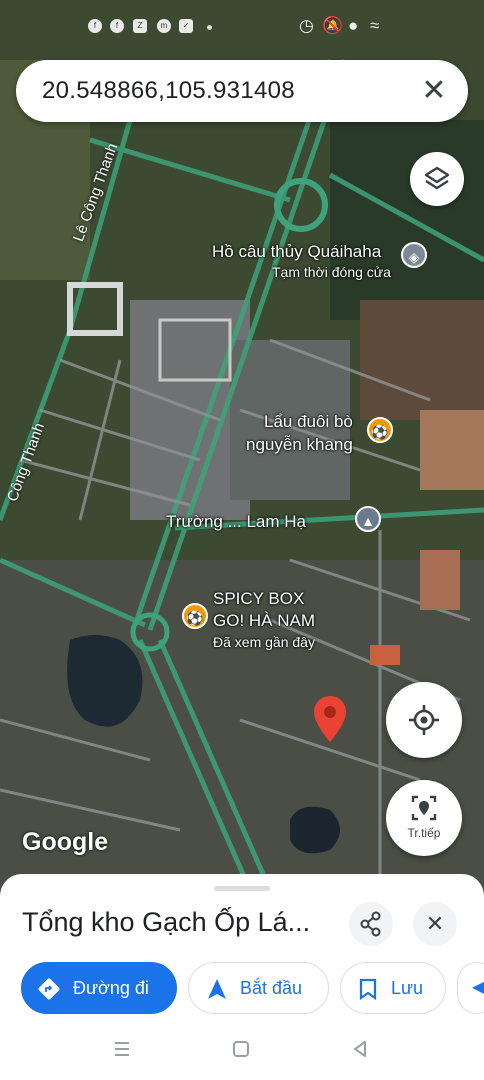 Image resolution: width=484 pixels, height=1080 pixels. What do you see at coordinates (407, 988) in the screenshot?
I see `save-label: Lưu` at bounding box center [407, 988].